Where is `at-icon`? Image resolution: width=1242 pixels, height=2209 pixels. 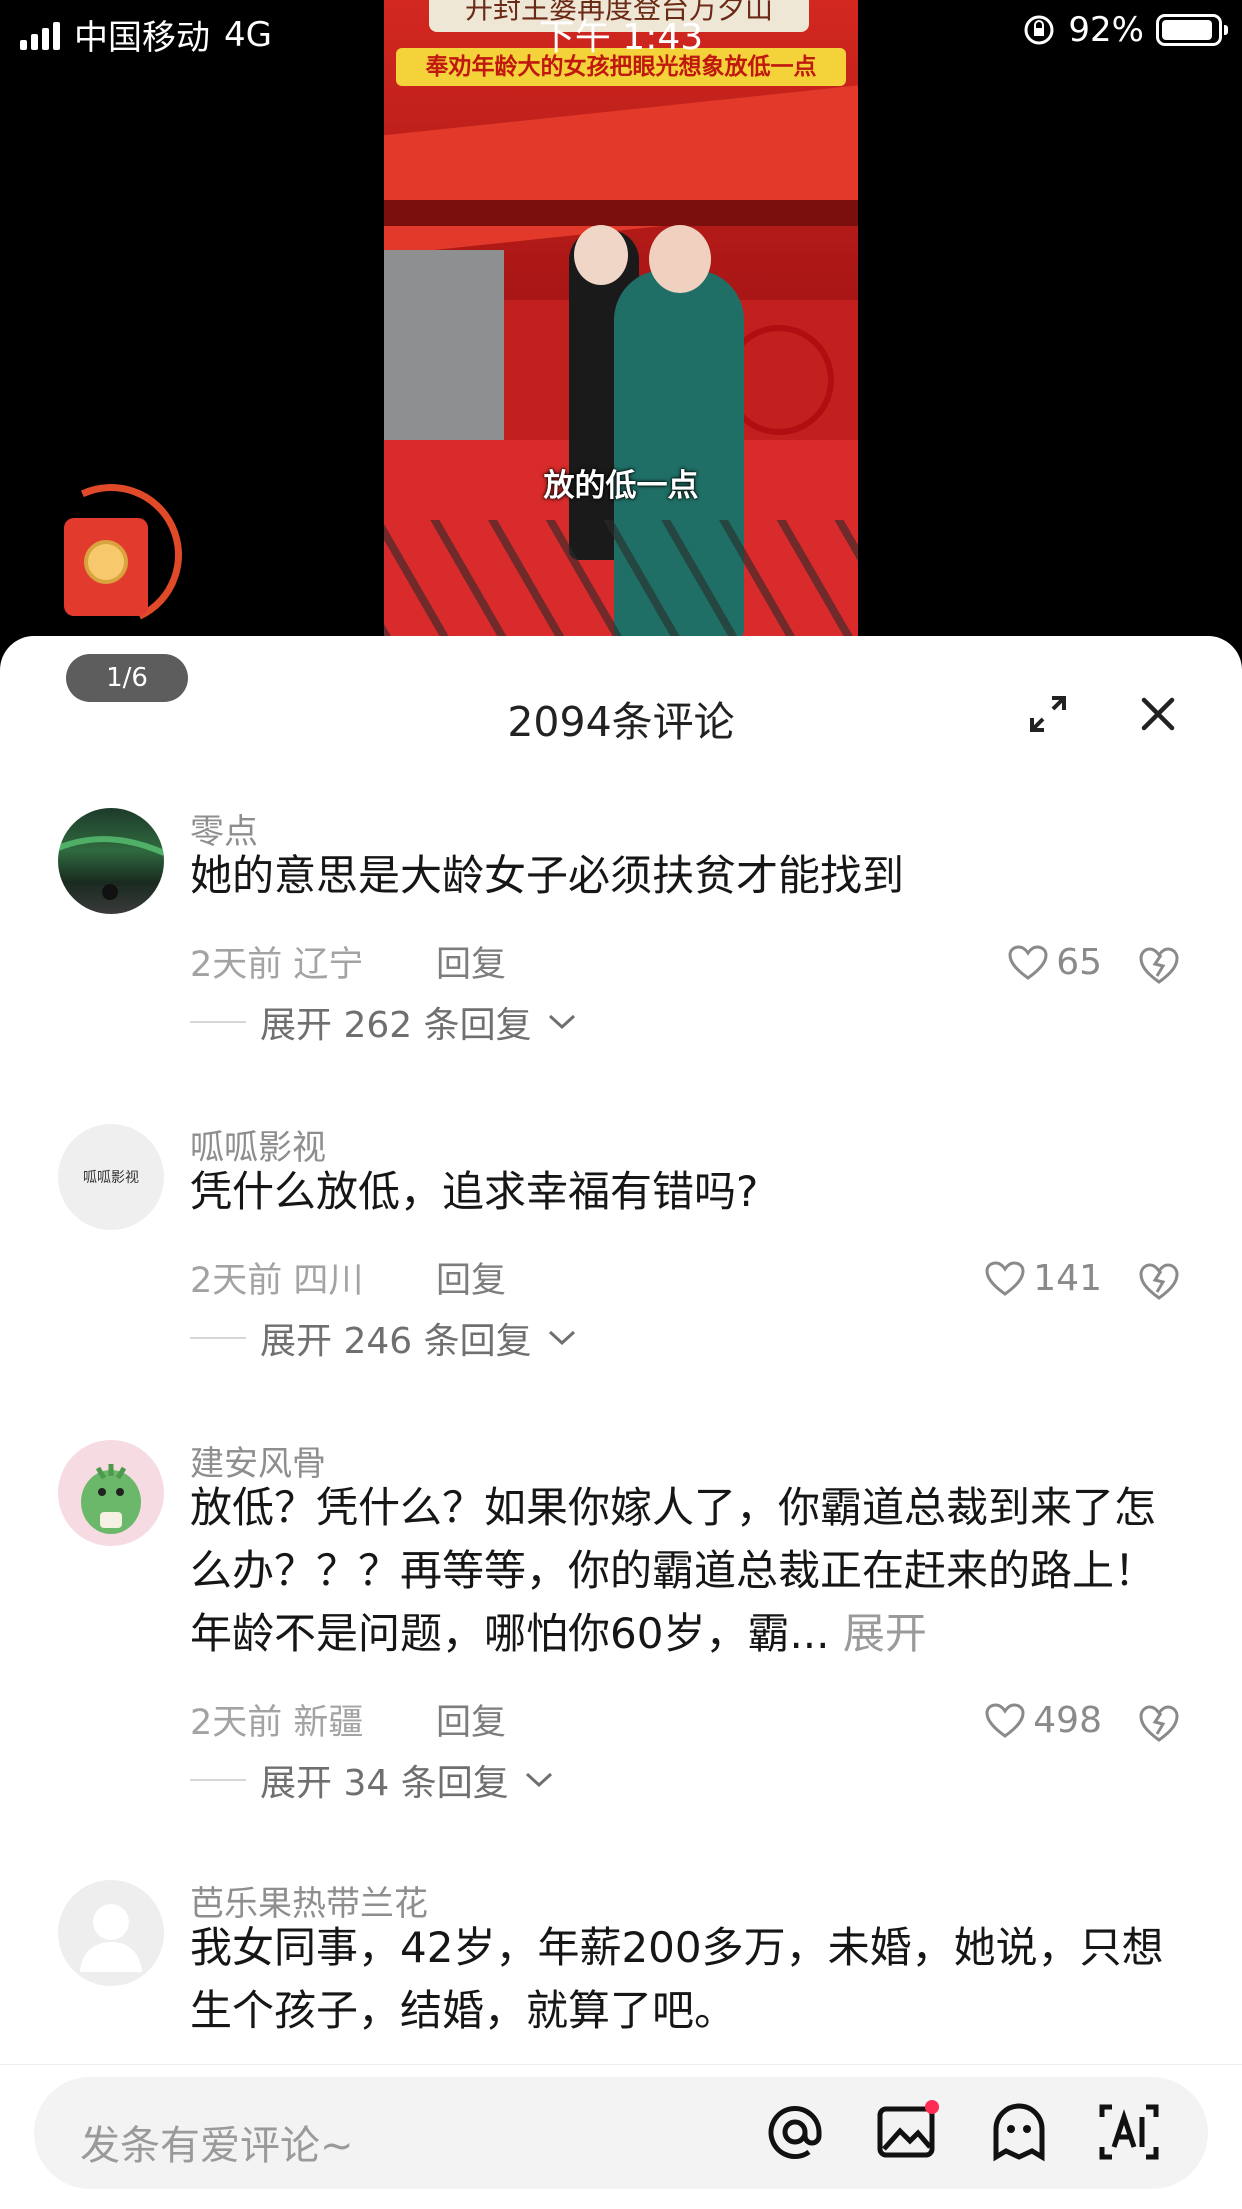 at-icon is located at coordinates (795, 2132).